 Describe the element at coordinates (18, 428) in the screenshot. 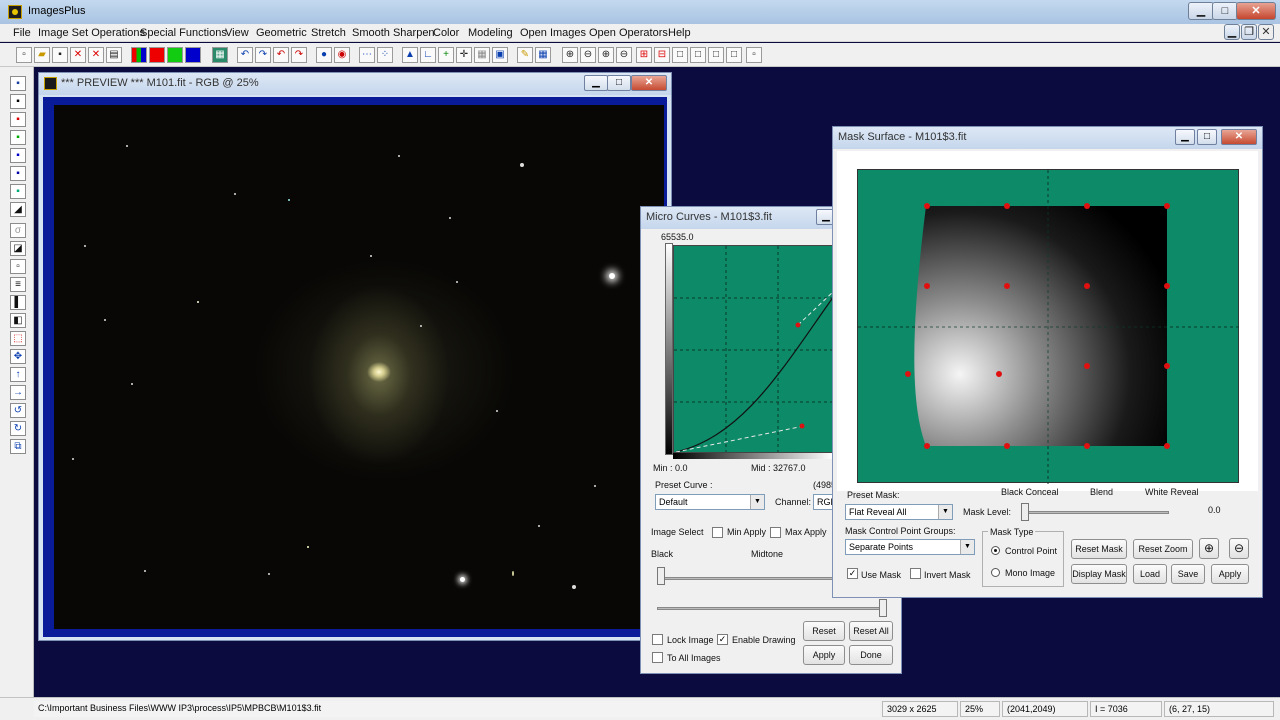

I see `tool-rotate-right-icon: ↻` at that location.